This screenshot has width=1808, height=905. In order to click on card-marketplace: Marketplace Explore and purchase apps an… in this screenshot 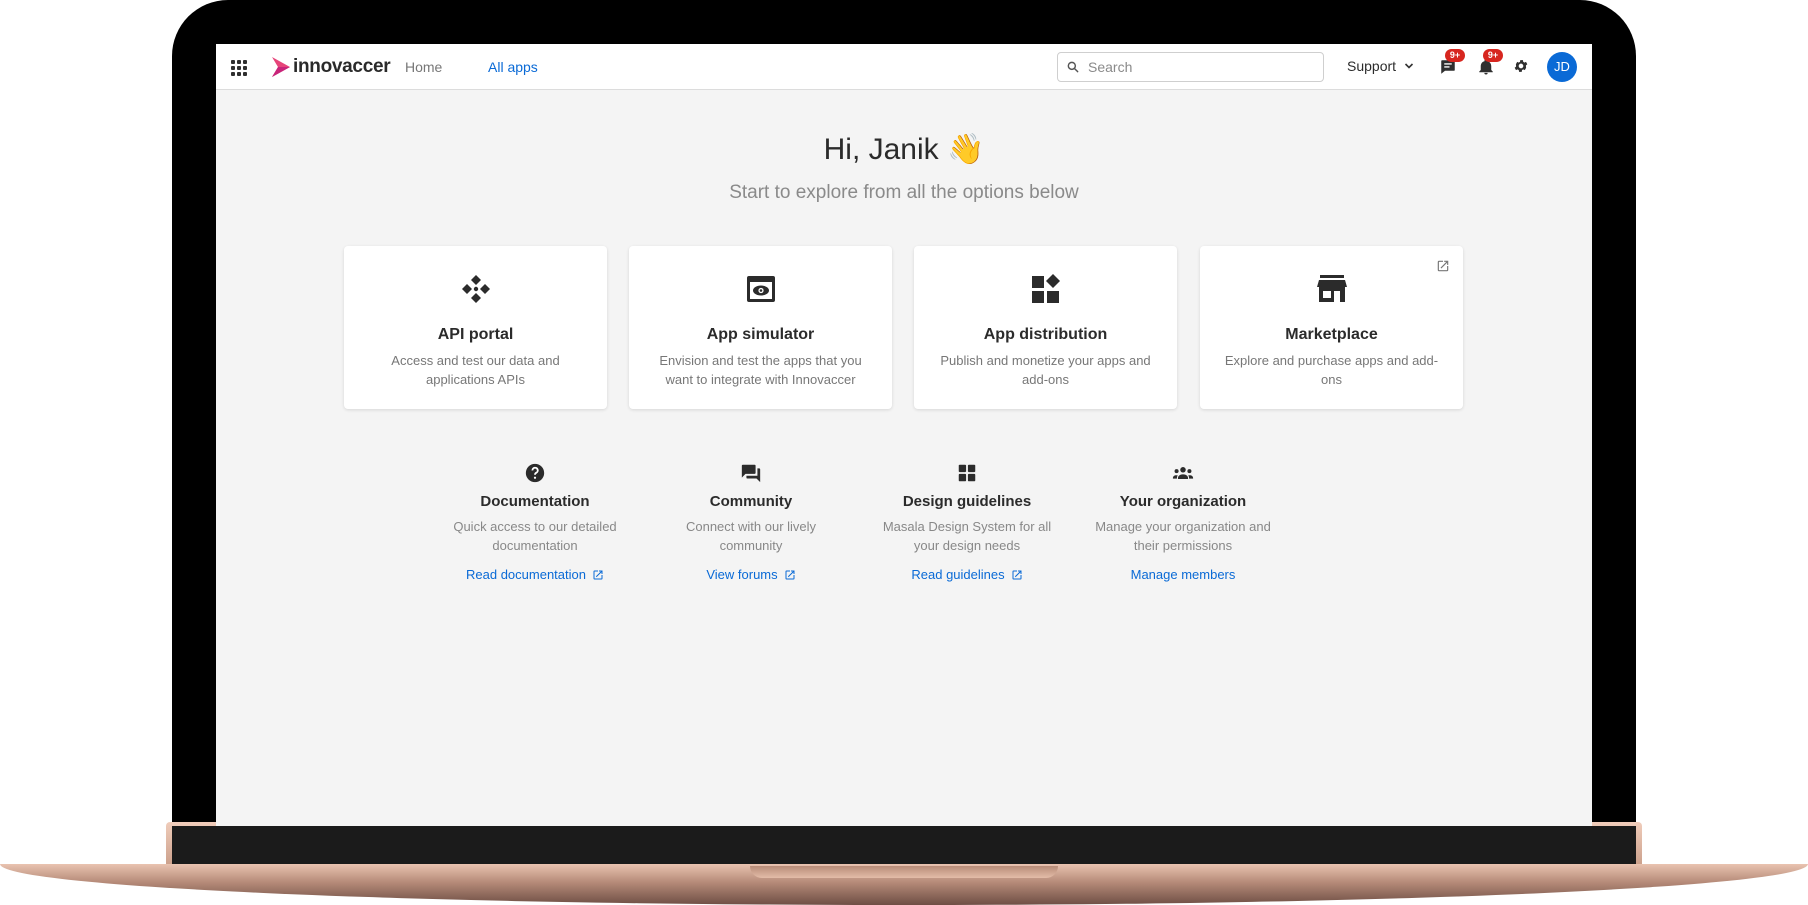, I will do `click(1331, 327)`.